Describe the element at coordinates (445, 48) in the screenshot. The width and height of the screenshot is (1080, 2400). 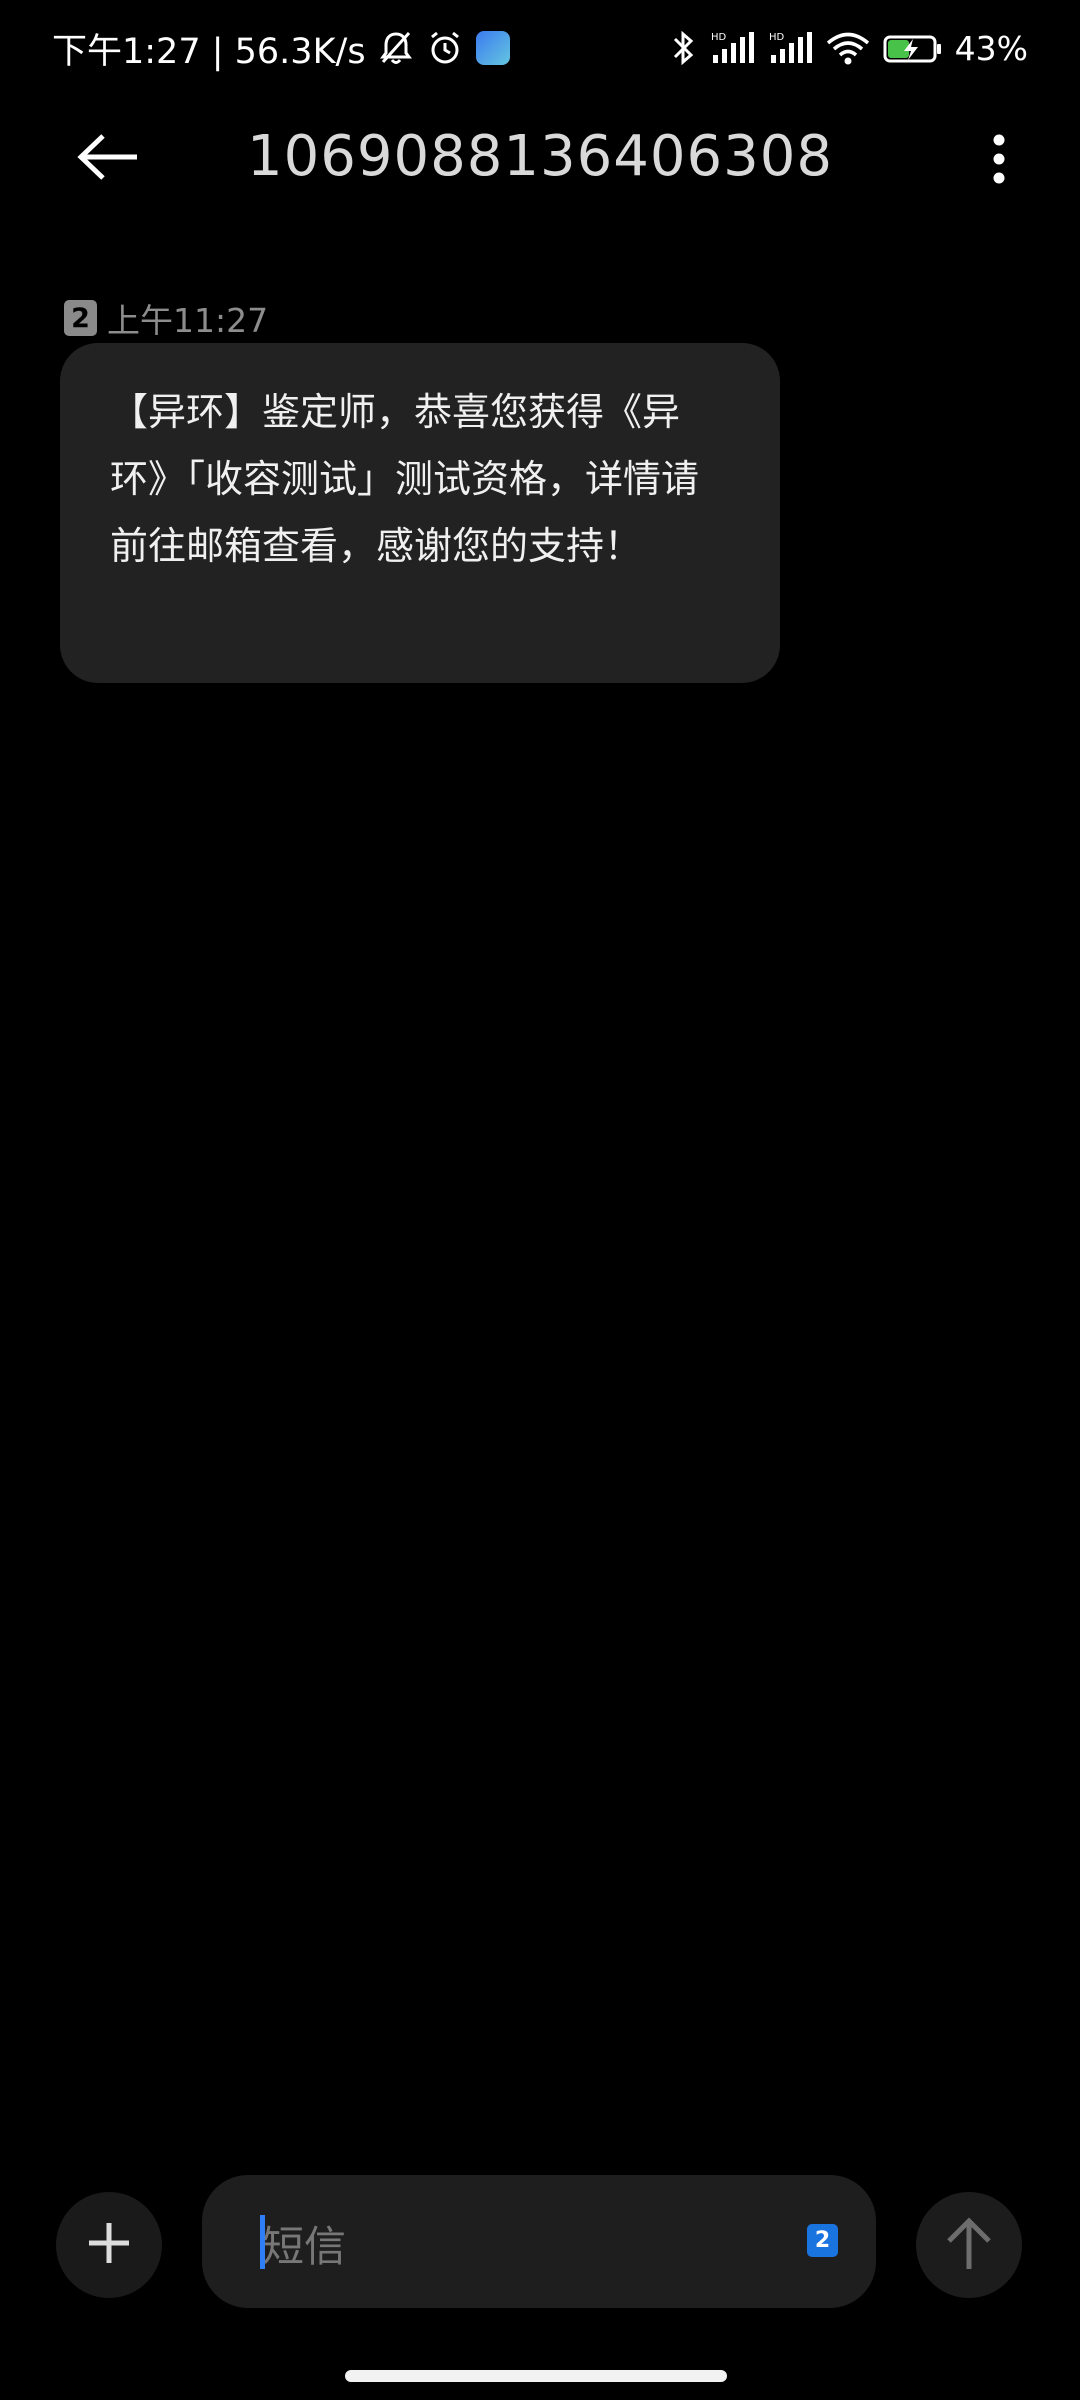
I see `alarm-icon` at that location.